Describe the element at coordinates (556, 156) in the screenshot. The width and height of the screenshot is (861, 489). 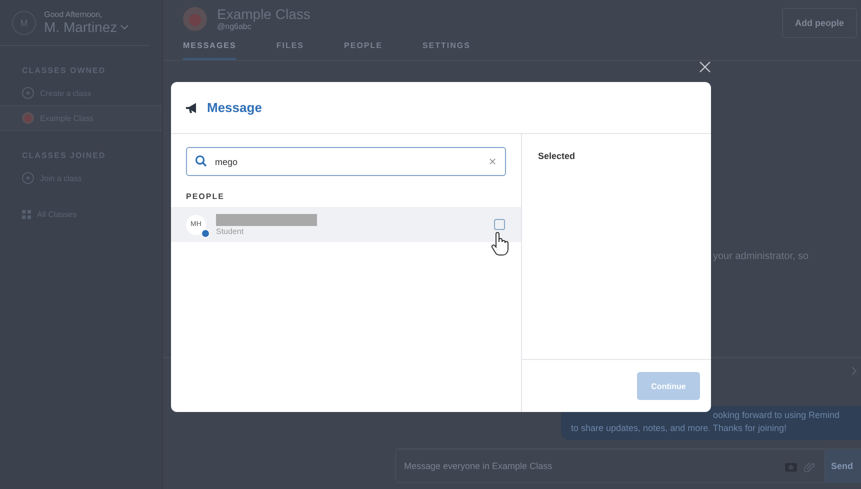
I see `selected-heading: Selected` at that location.